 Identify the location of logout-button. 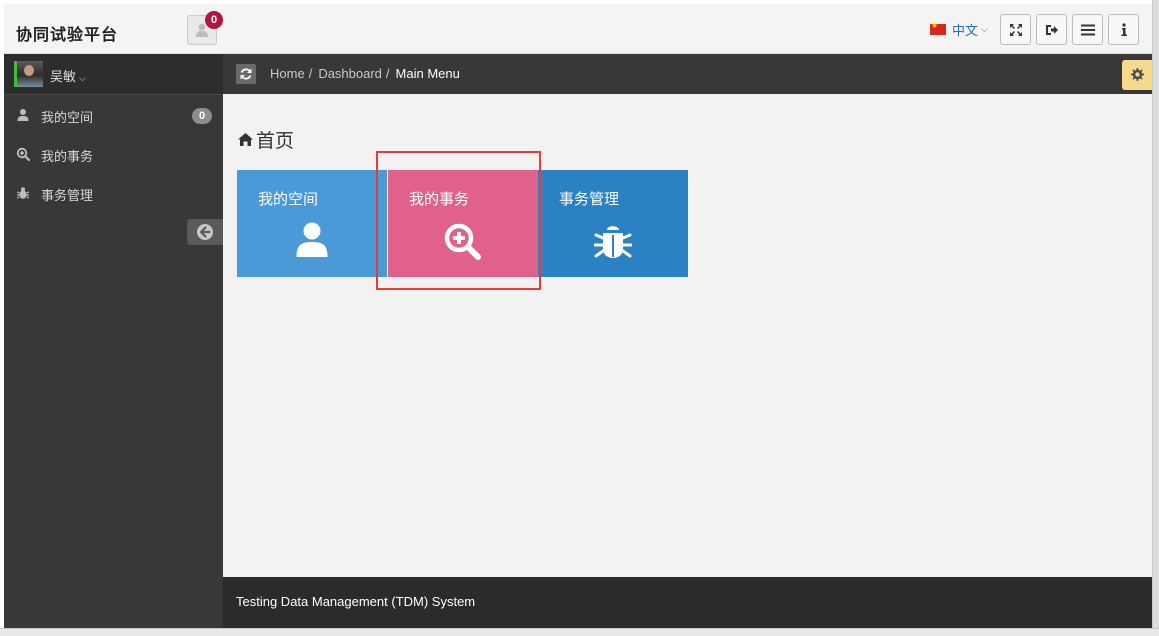
(1051, 29).